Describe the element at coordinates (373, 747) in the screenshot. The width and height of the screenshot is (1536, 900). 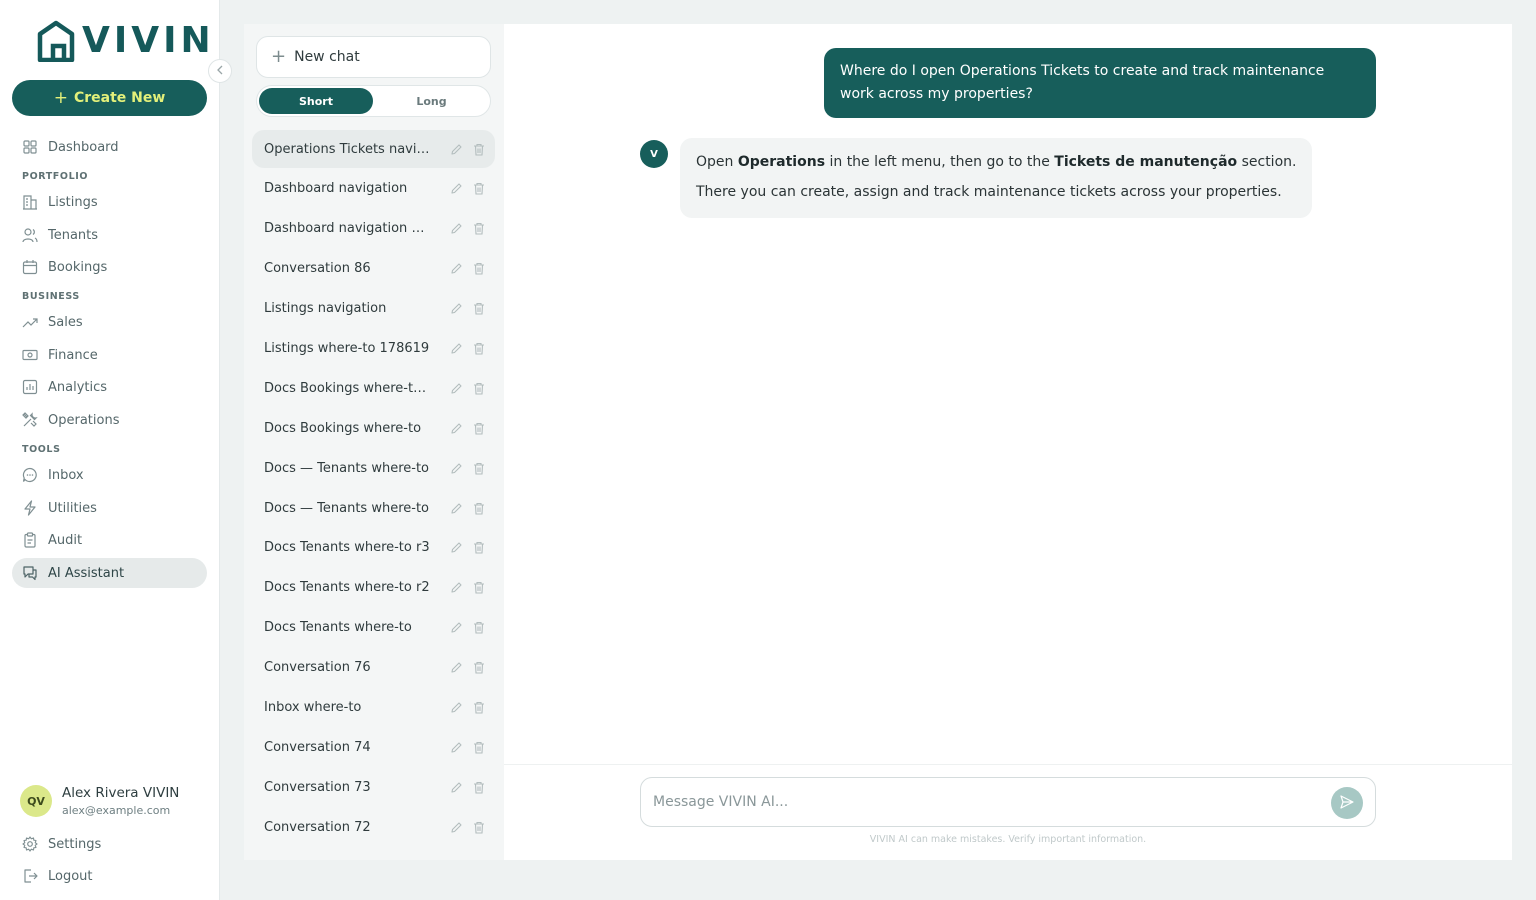
I see `conversation-item: Conversation 74` at that location.